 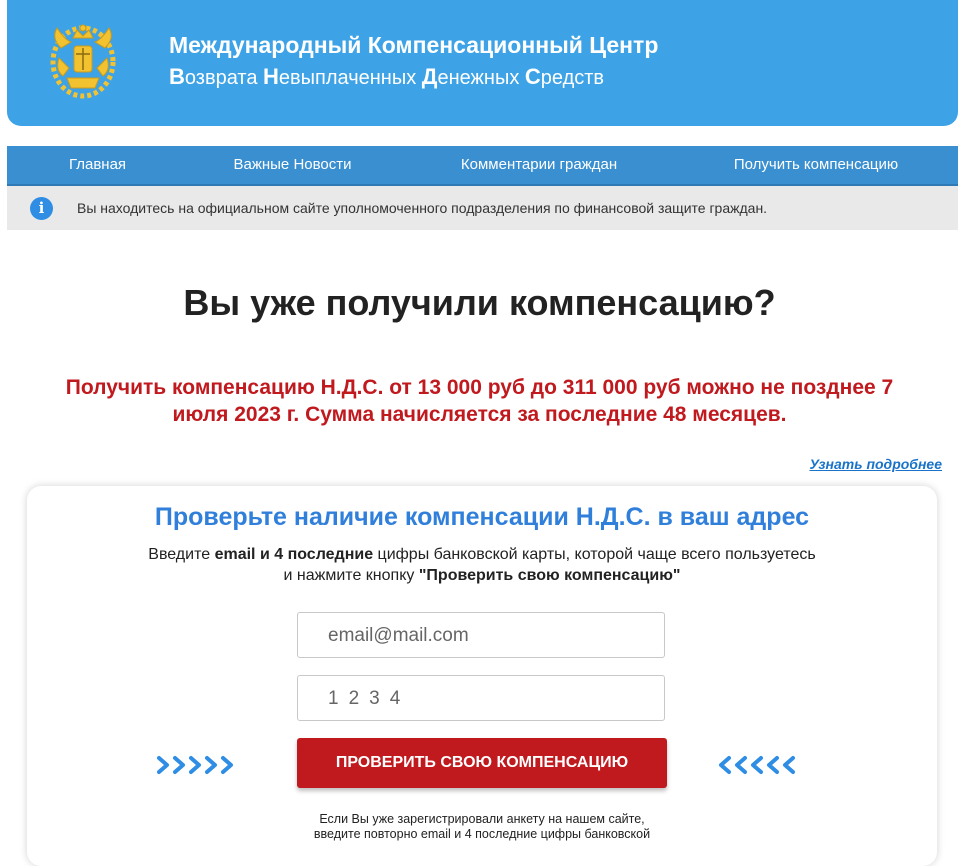 I want to click on nav-item-home: Главная, so click(x=97, y=165).